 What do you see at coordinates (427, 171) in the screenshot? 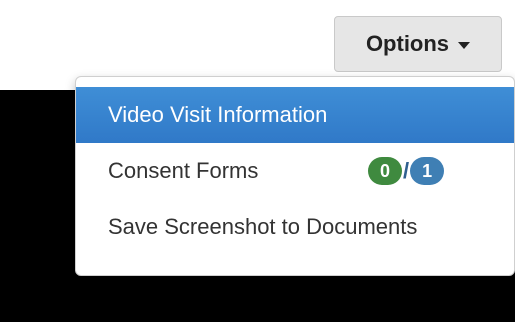
I see `total-count-badge: 1` at bounding box center [427, 171].